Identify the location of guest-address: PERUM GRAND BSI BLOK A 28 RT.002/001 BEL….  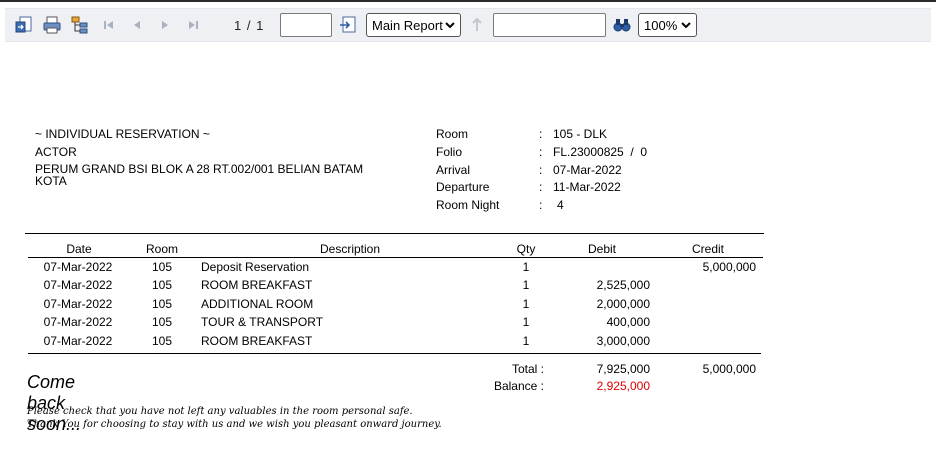
(199, 175).